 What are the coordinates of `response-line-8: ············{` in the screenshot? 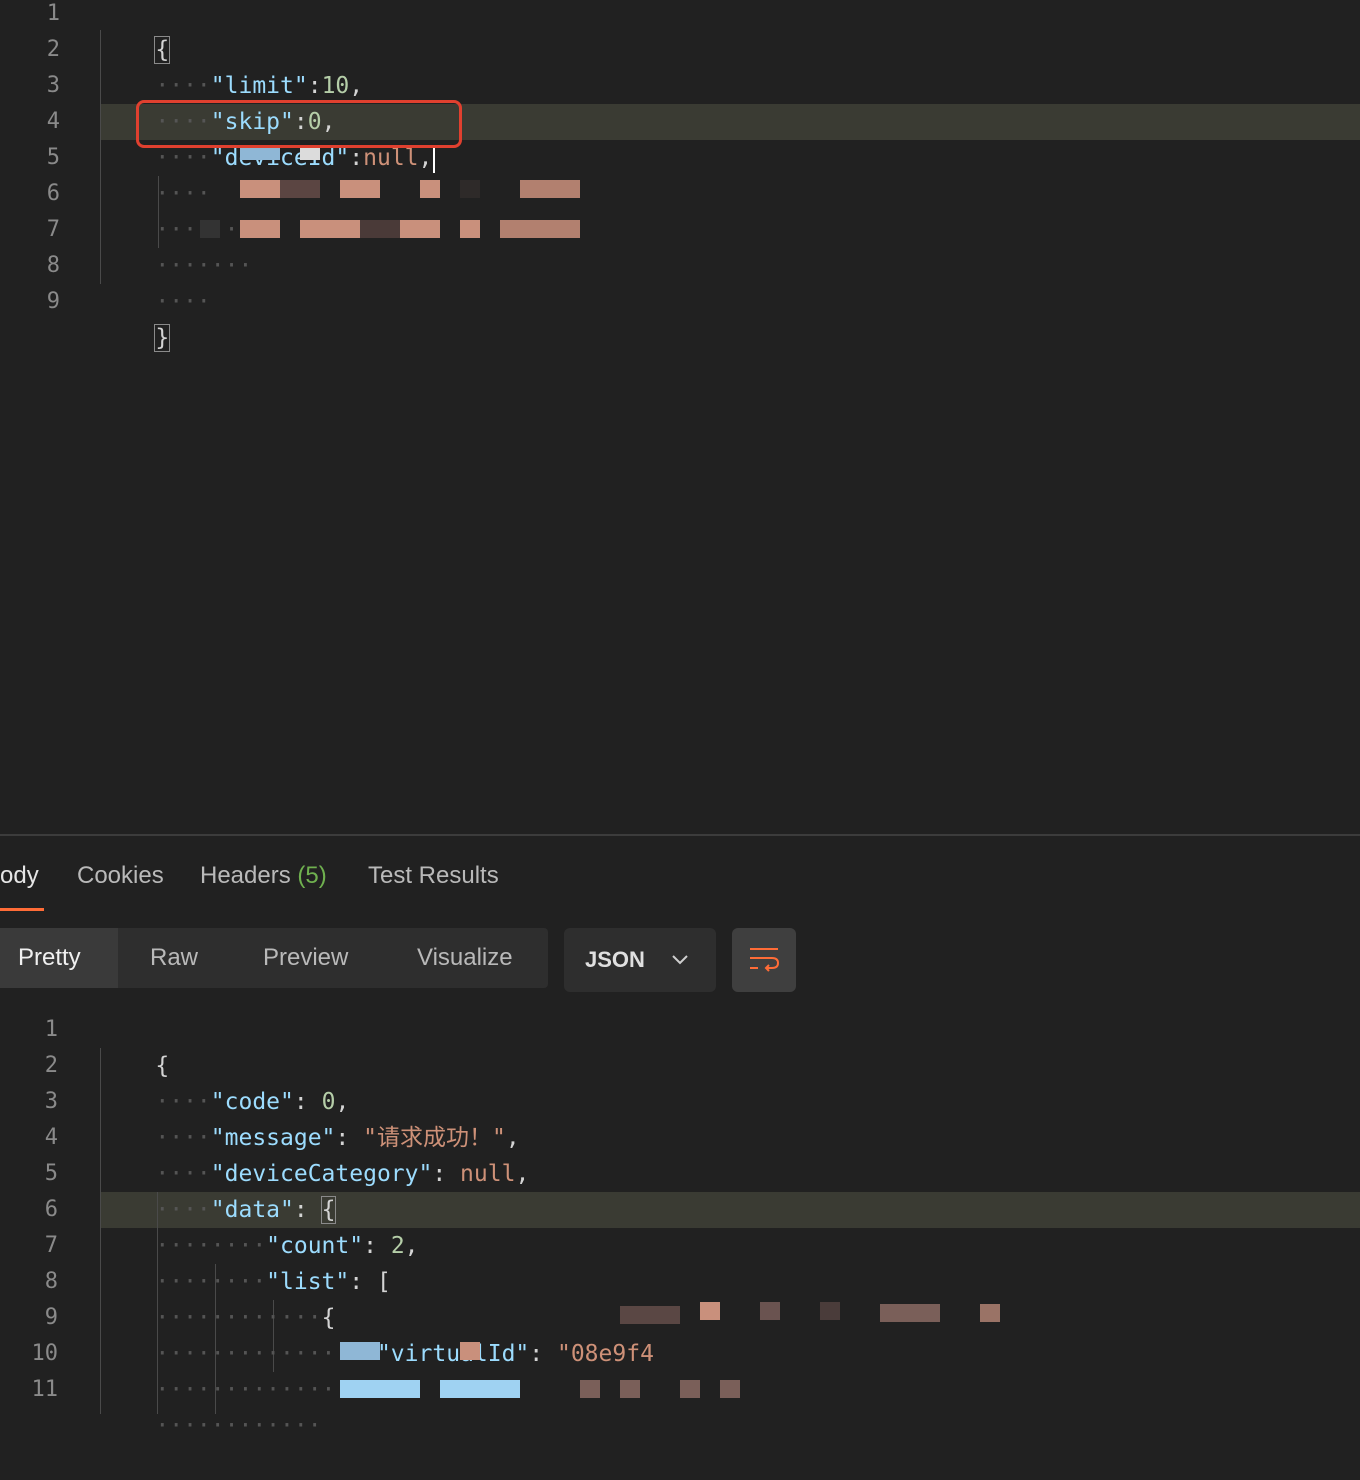 It's located at (217, 1297).